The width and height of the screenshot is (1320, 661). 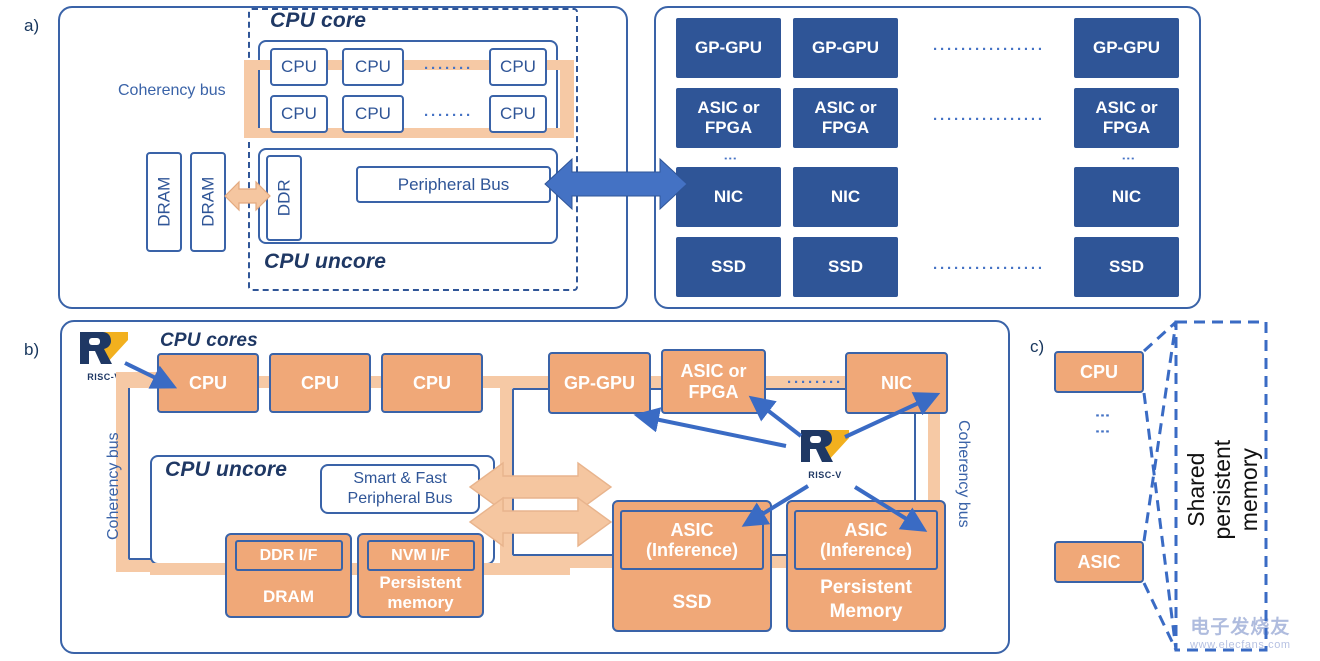 I want to click on panel-a-cpu-uncore-title: CPU uncore, so click(x=325, y=261).